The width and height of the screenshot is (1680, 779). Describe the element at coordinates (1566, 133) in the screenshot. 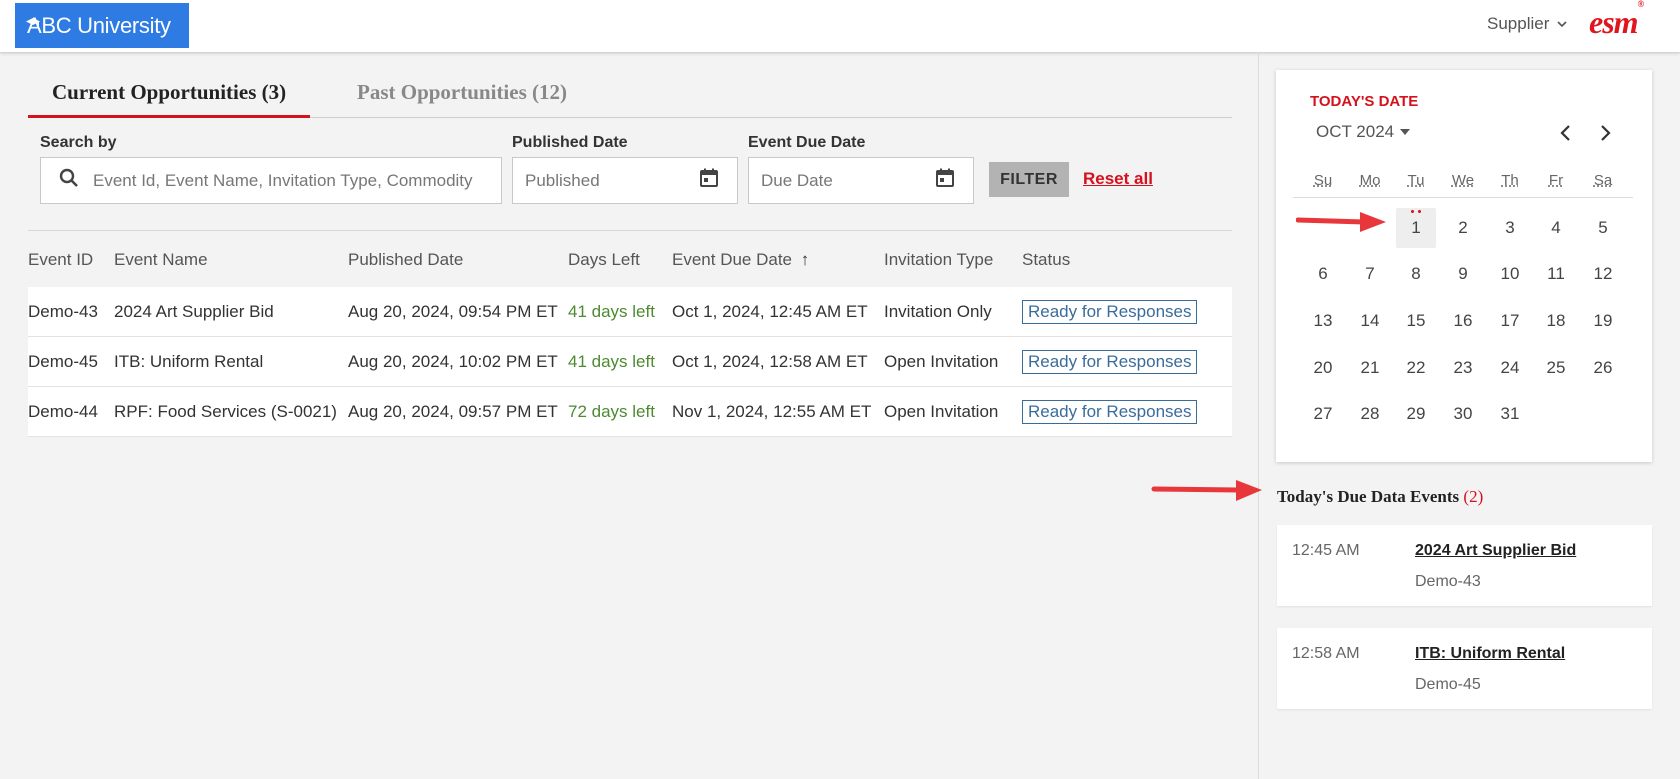

I see `previous-month-button` at that location.